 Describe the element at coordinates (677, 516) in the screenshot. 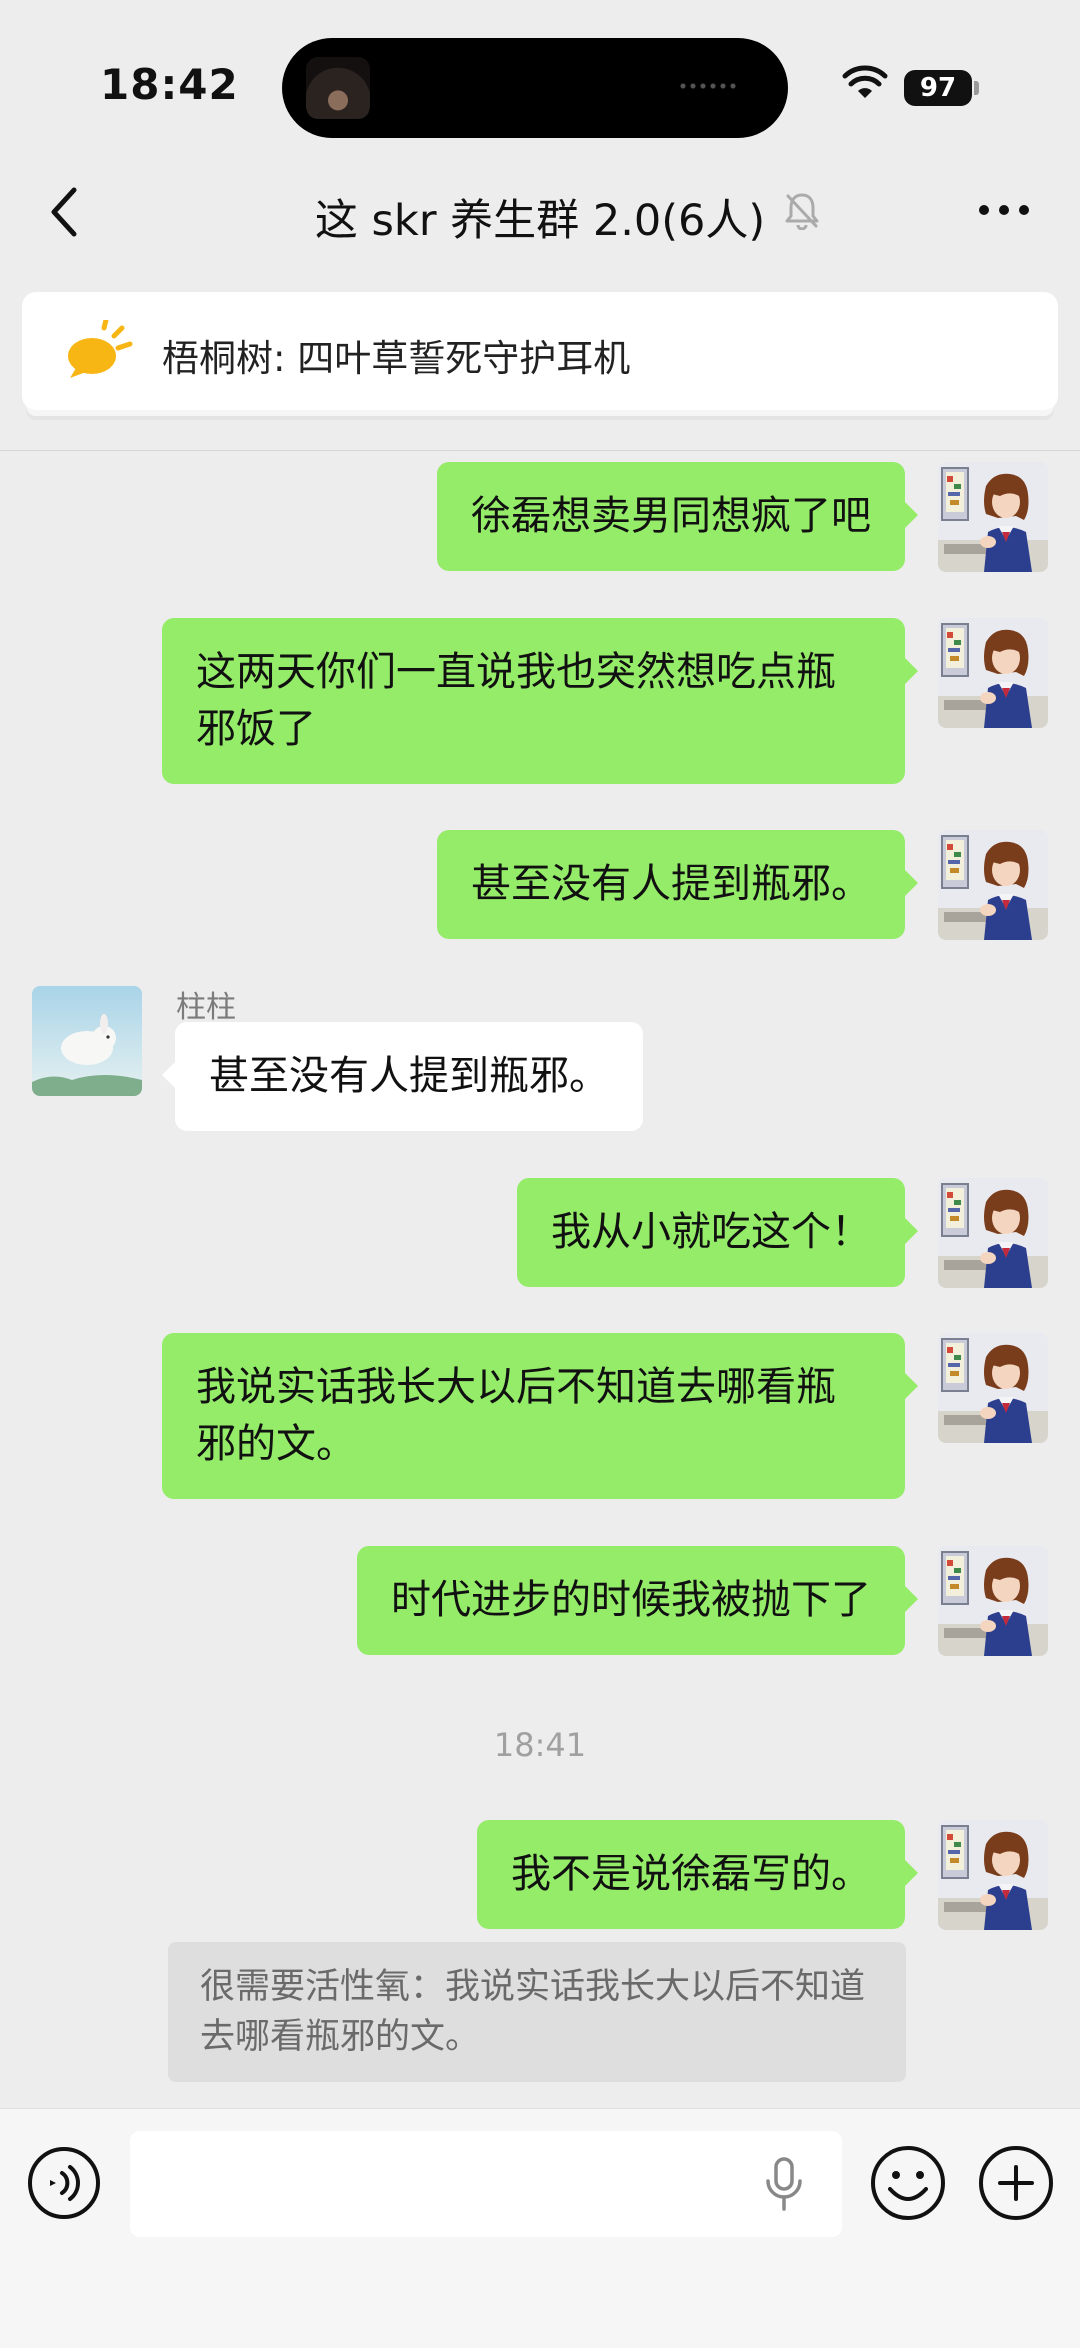

I see `message-bubble: 徐磊想卖男同想疯了吧` at that location.